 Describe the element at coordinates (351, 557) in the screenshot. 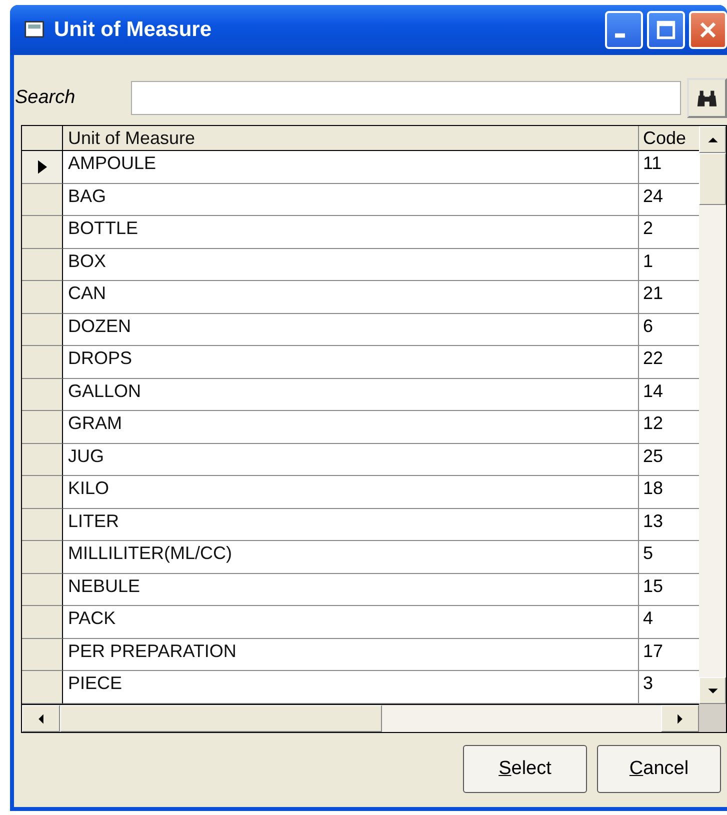

I see `table-cell: MILLILITER(ML/CC)` at that location.